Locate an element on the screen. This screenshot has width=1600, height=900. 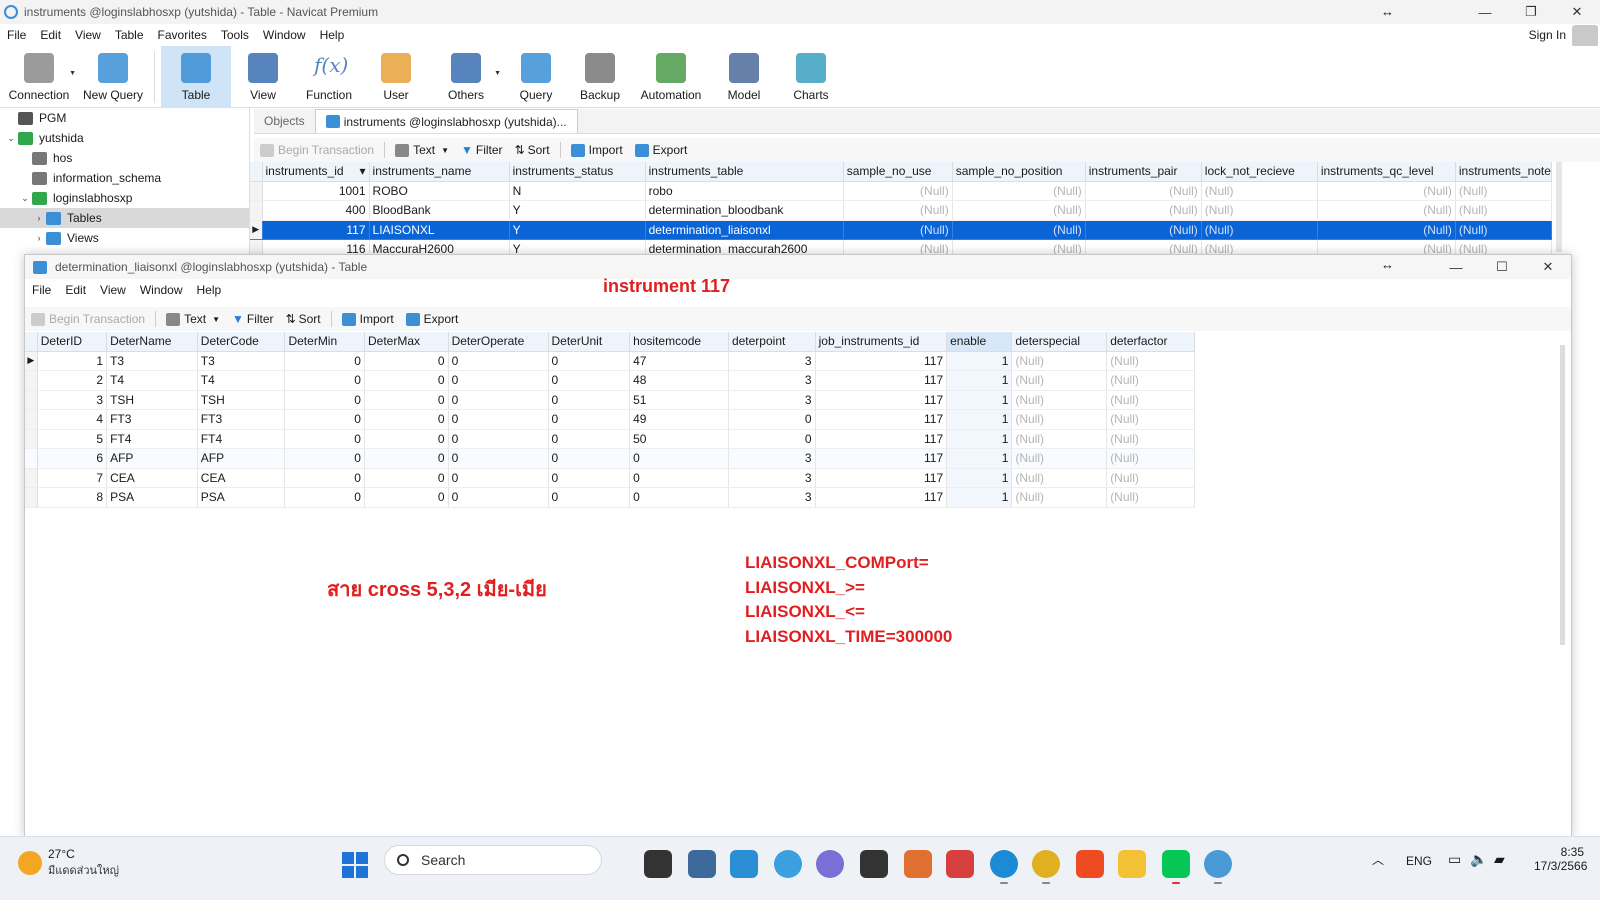
network-icon: ▭ is located at coordinates (1454, 859).